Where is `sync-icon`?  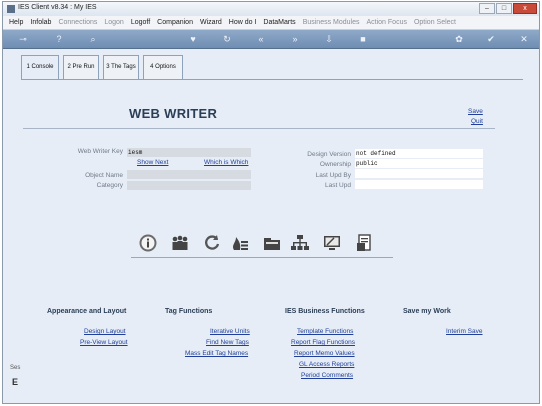
sync-icon is located at coordinates (212, 243).